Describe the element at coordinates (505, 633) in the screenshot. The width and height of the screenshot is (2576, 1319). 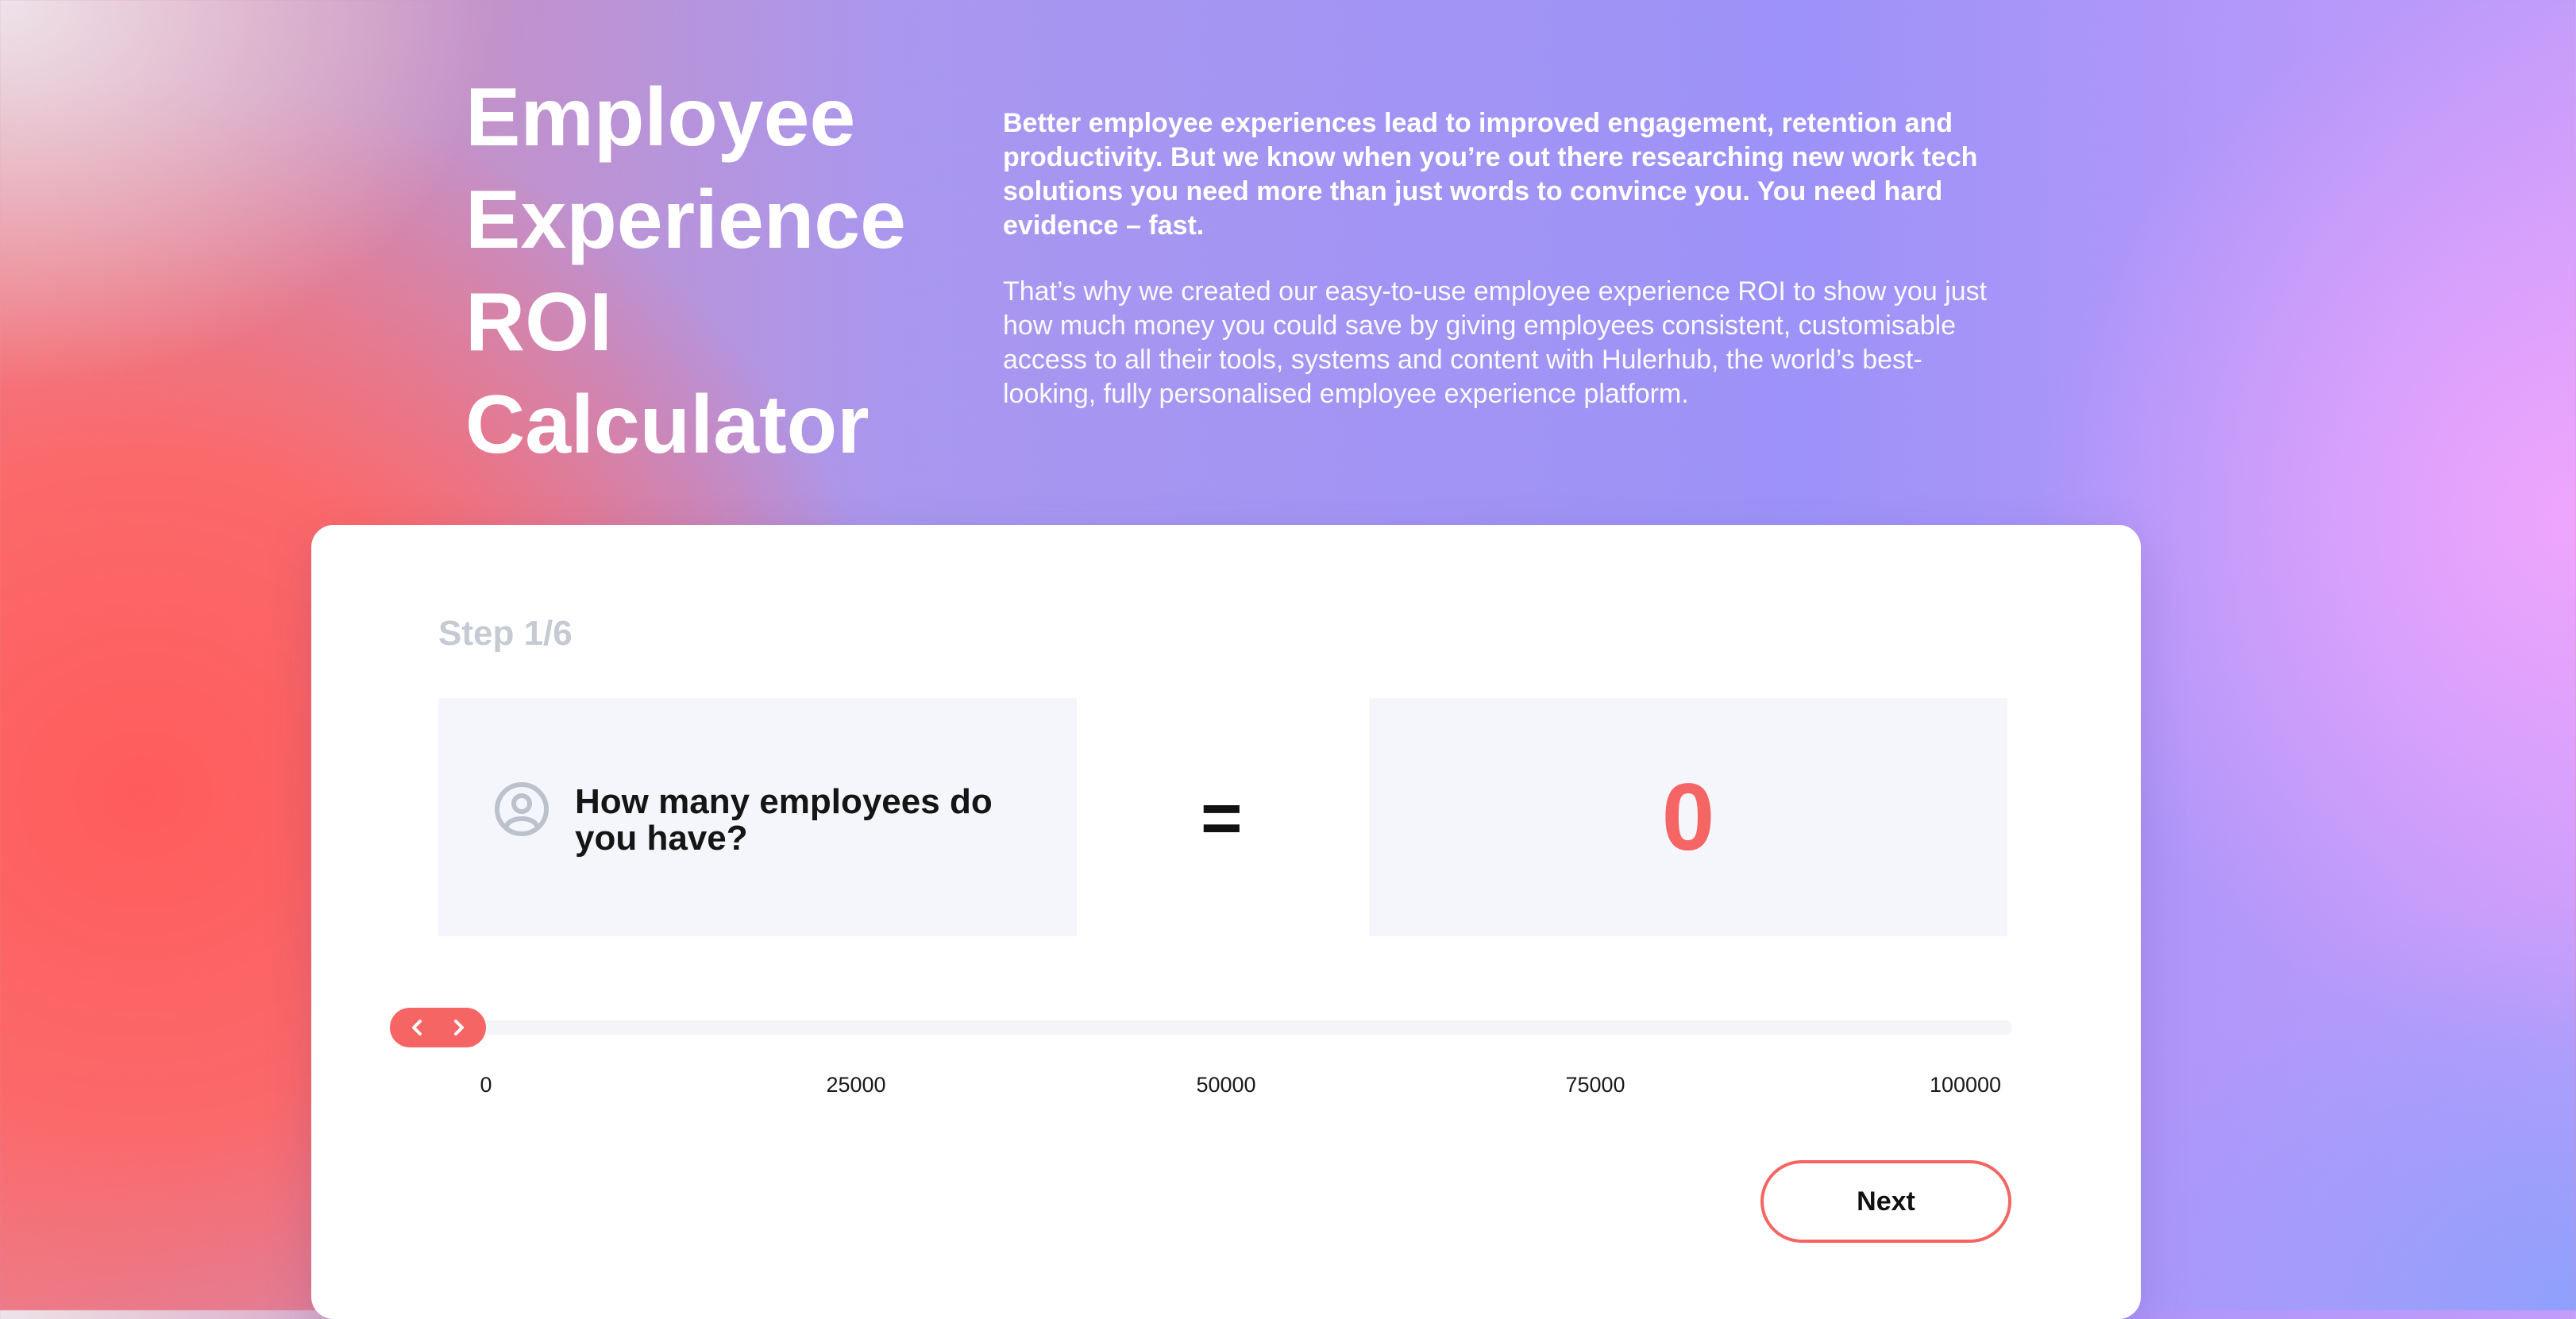
I see `step-indicator: Step 1/6` at that location.